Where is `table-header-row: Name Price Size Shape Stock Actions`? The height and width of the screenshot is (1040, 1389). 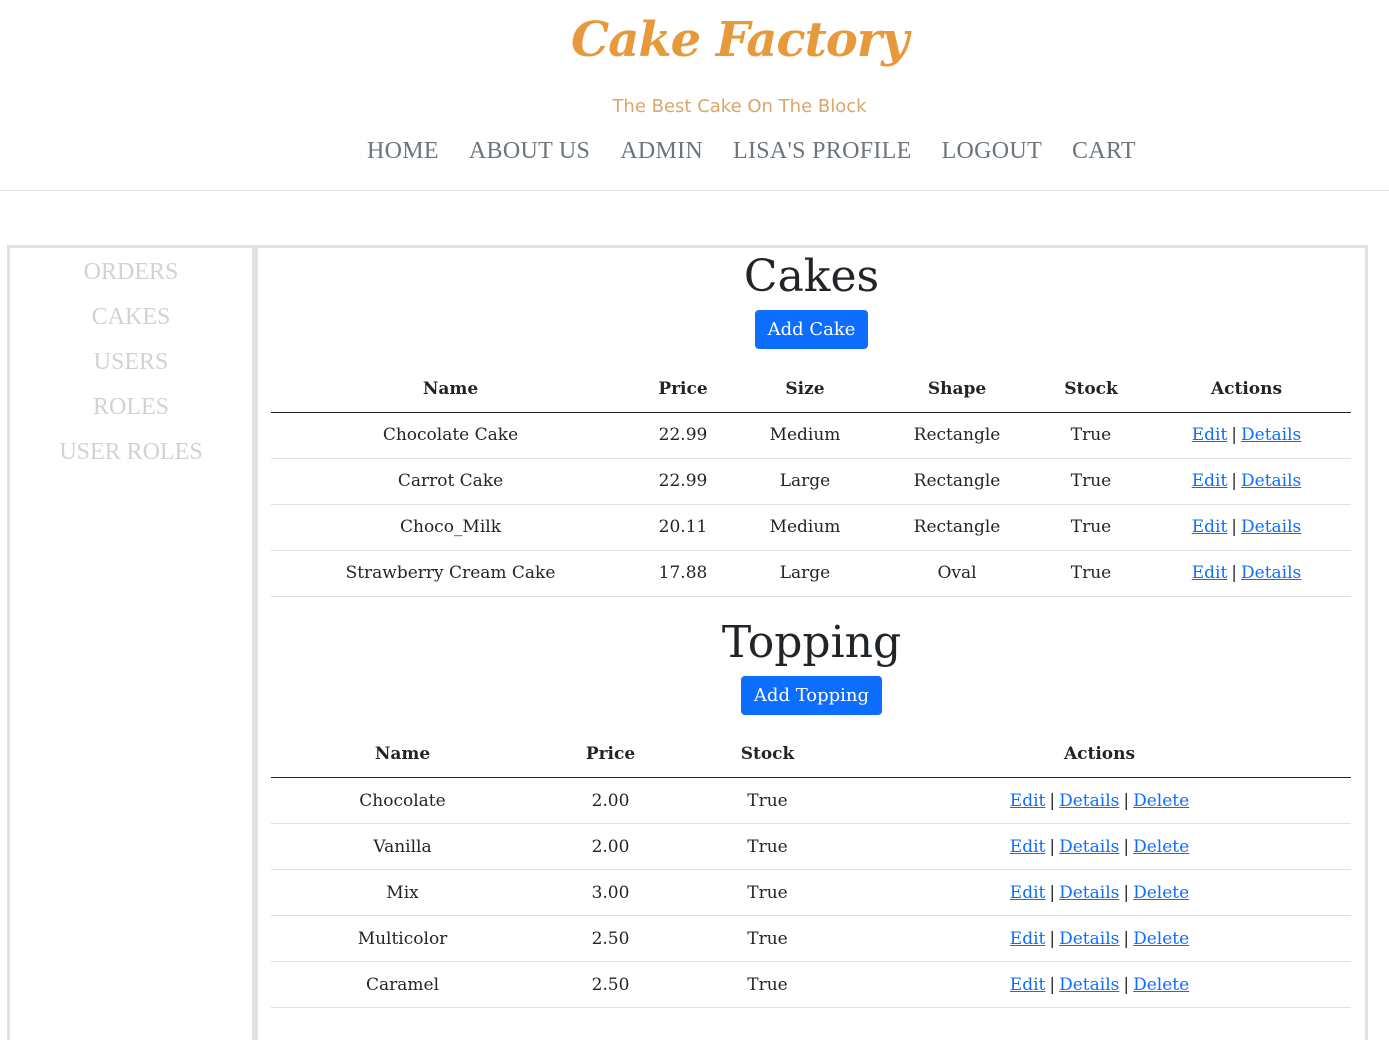
table-header-row: Name Price Size Shape Stock Actions is located at coordinates (811, 389).